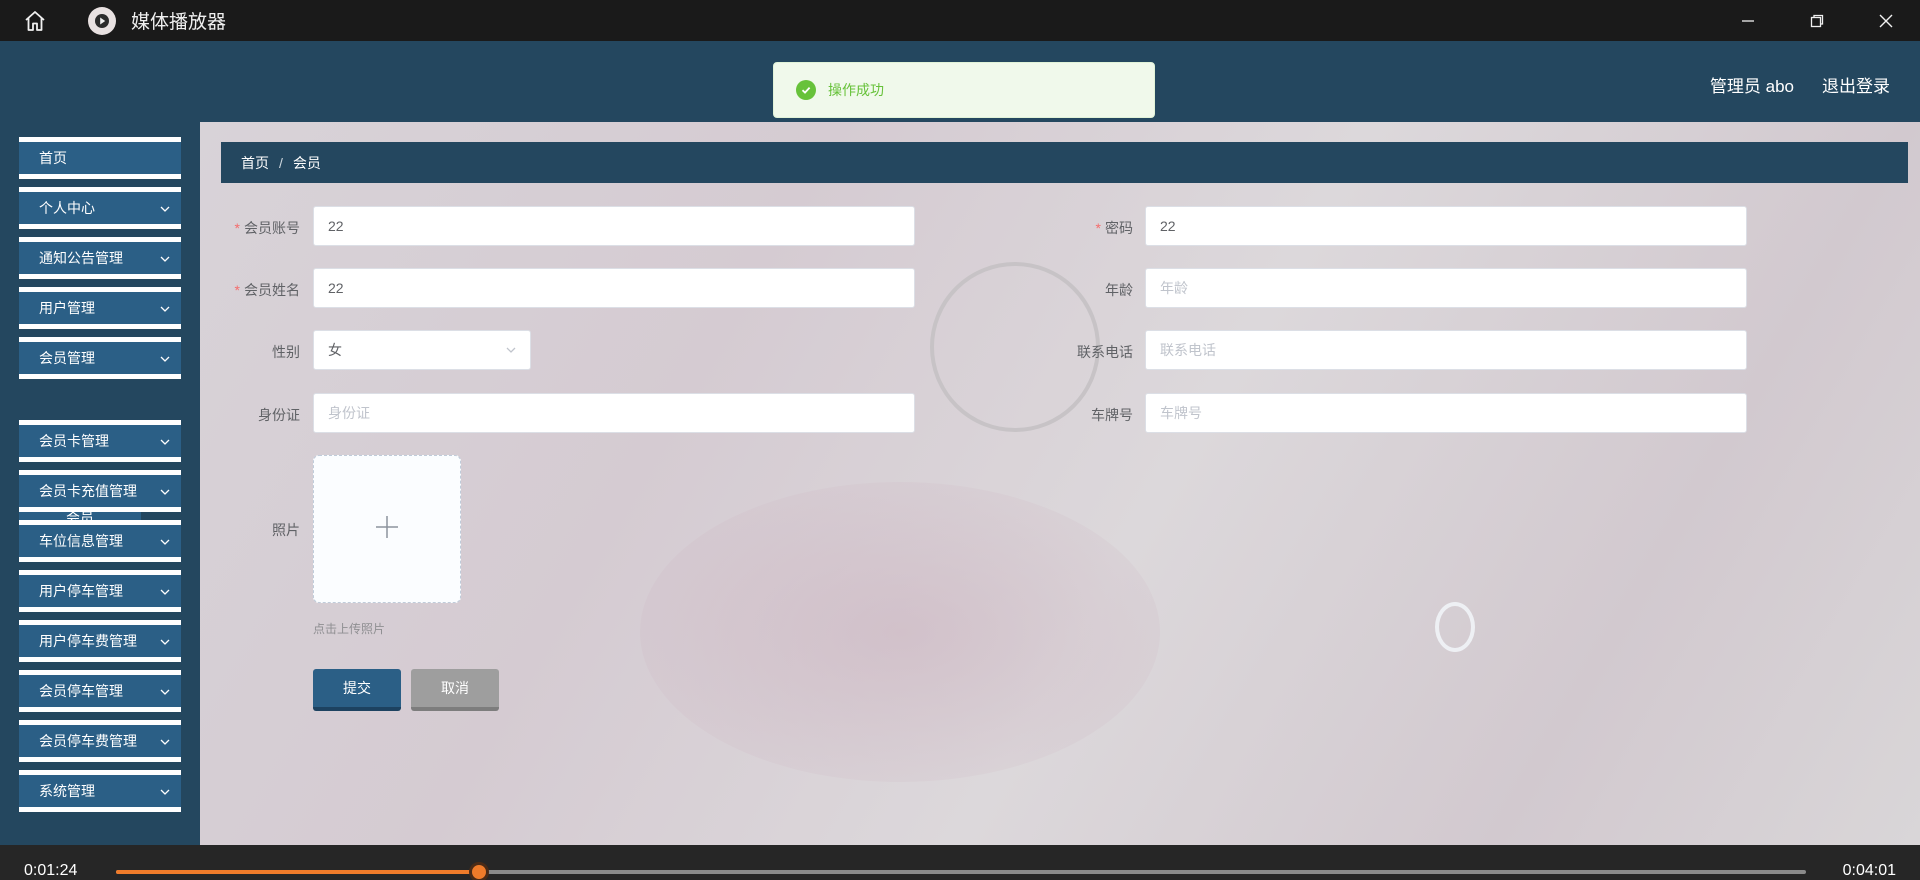  I want to click on sidebar-item-user-parking: 用户停车管理, so click(100, 591).